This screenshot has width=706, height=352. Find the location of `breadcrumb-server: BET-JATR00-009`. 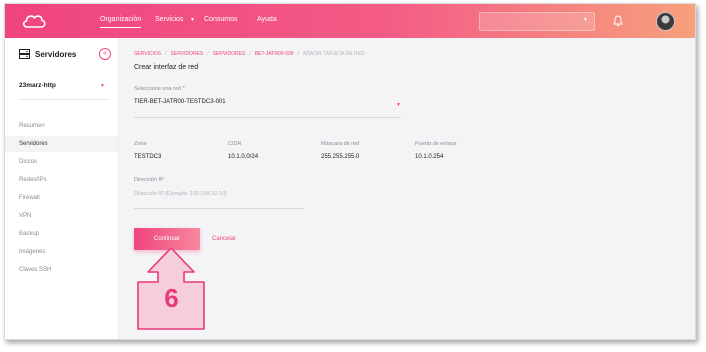

breadcrumb-server: BET-JATR00-009 is located at coordinates (274, 54).